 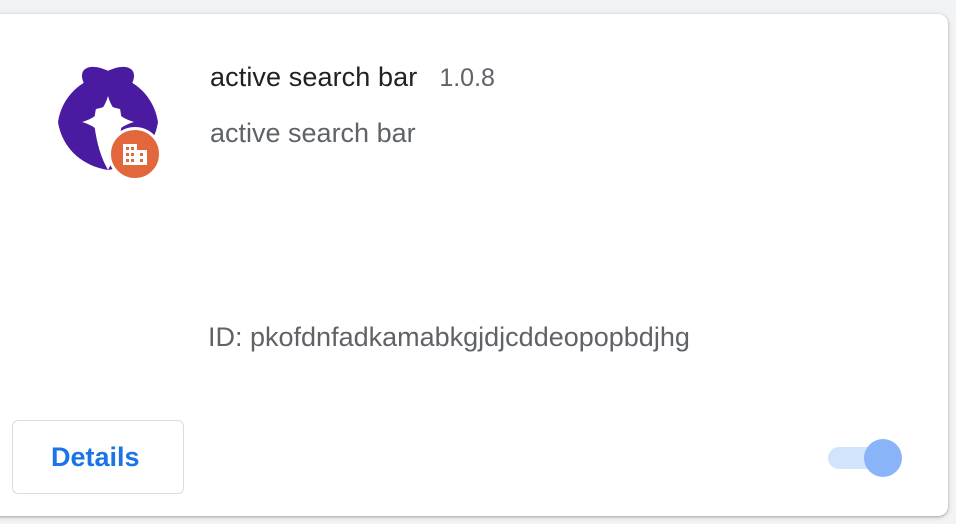 What do you see at coordinates (467, 78) in the screenshot?
I see `extension-version: 1.0.8` at bounding box center [467, 78].